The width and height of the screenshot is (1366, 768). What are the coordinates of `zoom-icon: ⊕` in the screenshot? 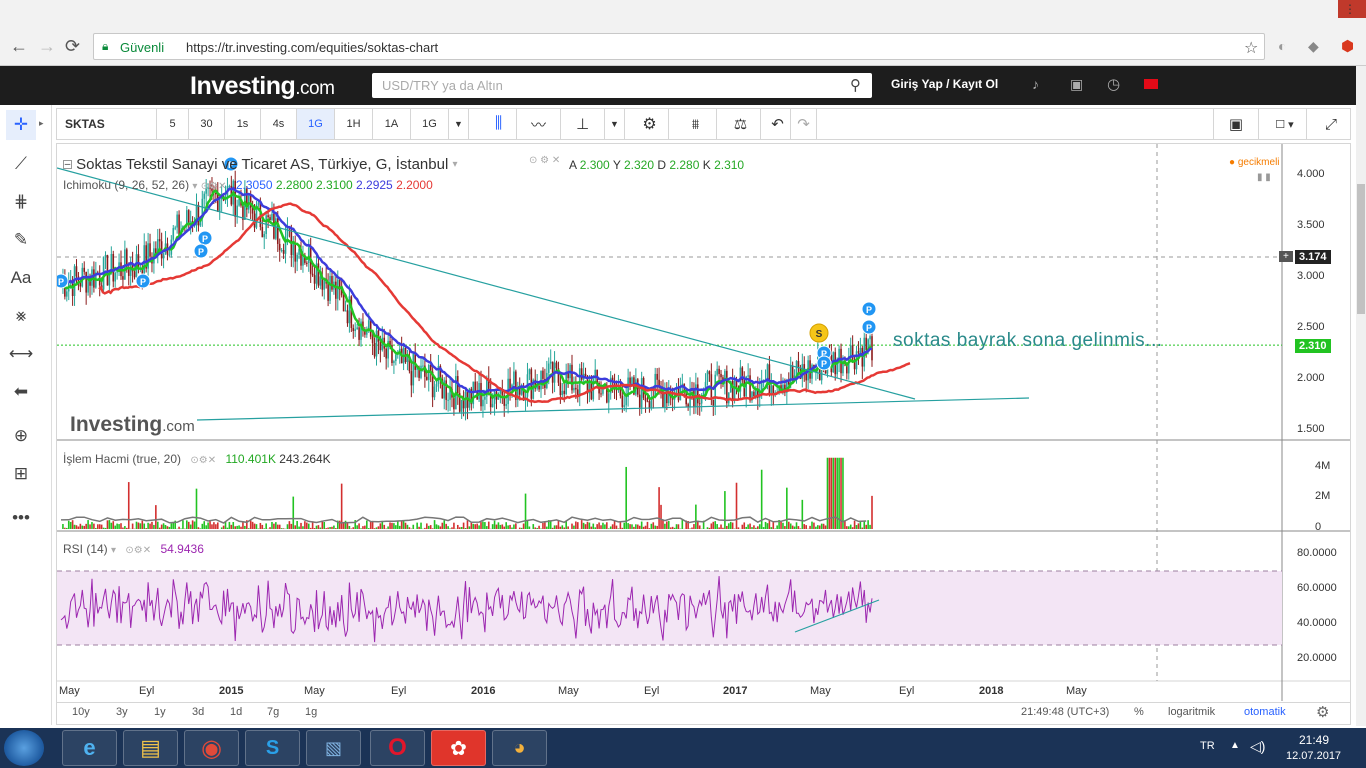 It's located at (21, 436).